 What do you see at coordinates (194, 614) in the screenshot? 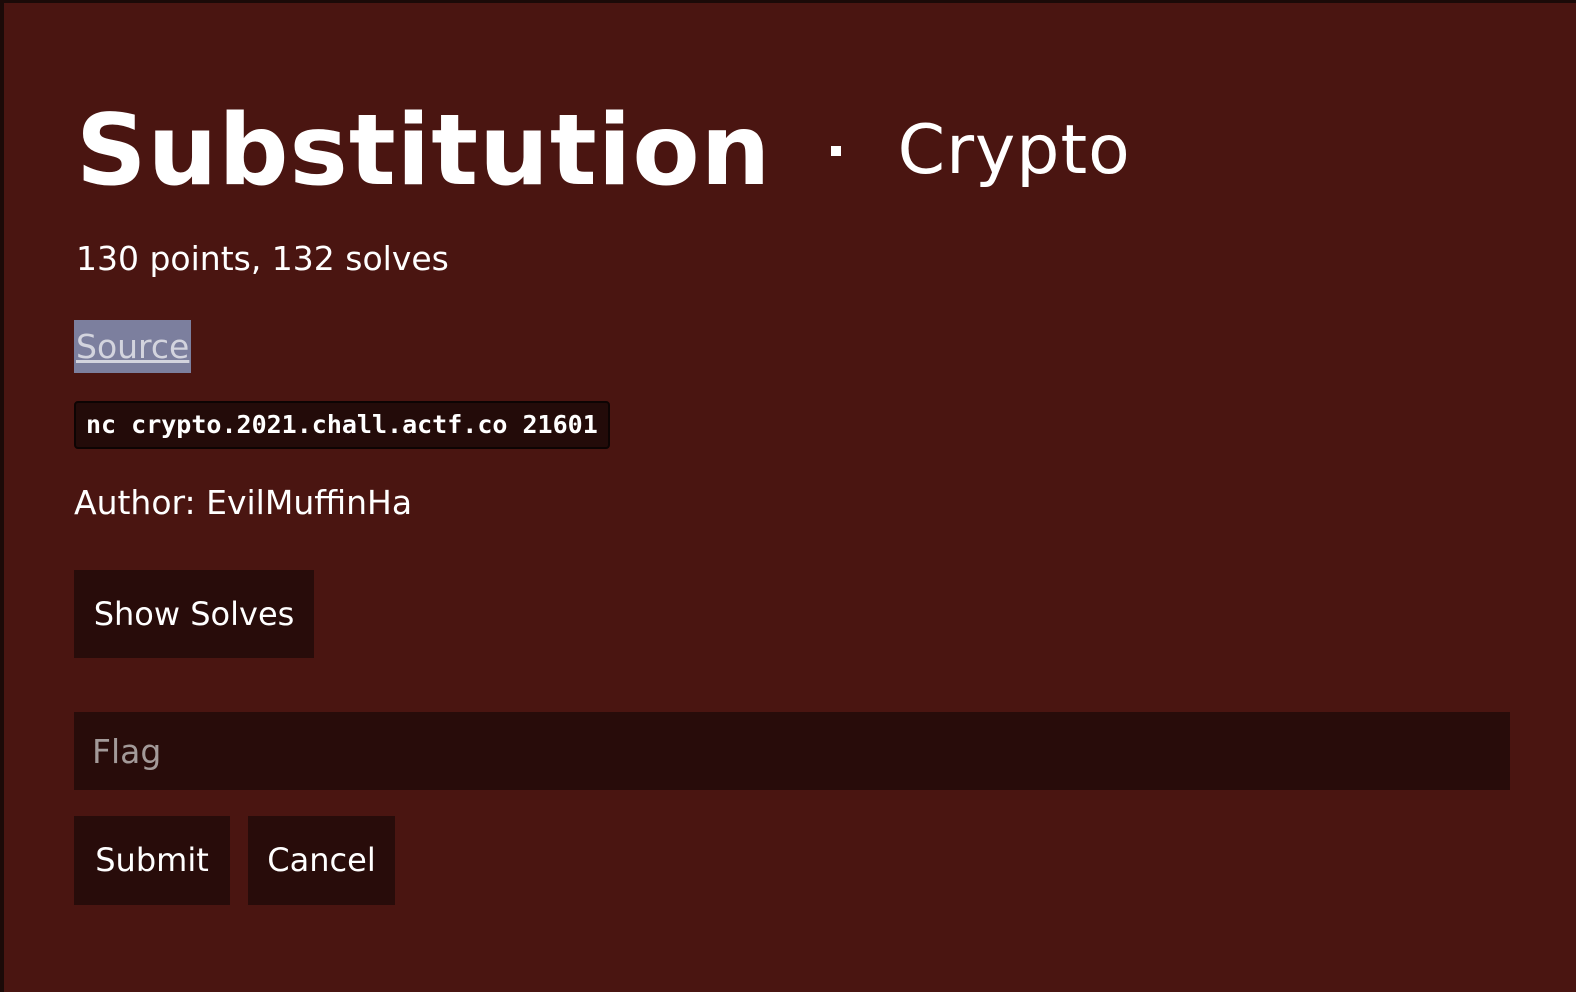
I see `show-solves-button: Show Solves` at bounding box center [194, 614].